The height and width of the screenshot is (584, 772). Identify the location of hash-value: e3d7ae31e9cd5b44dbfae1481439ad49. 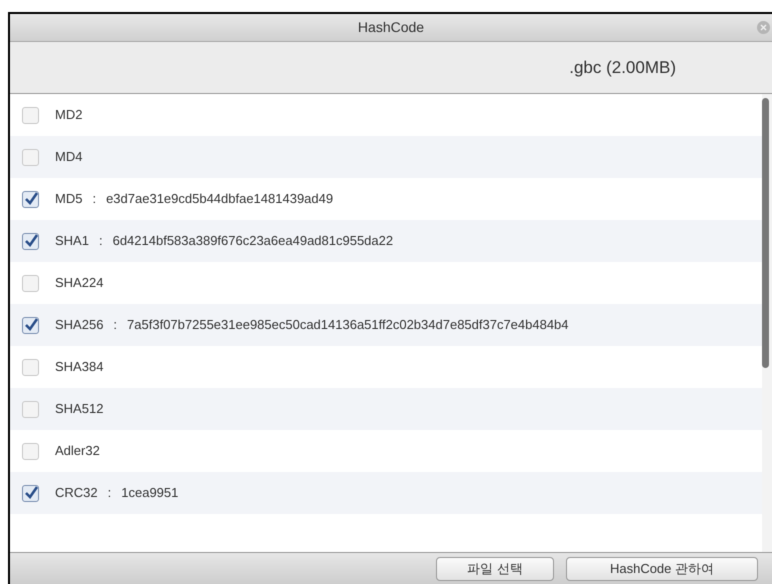
(220, 199).